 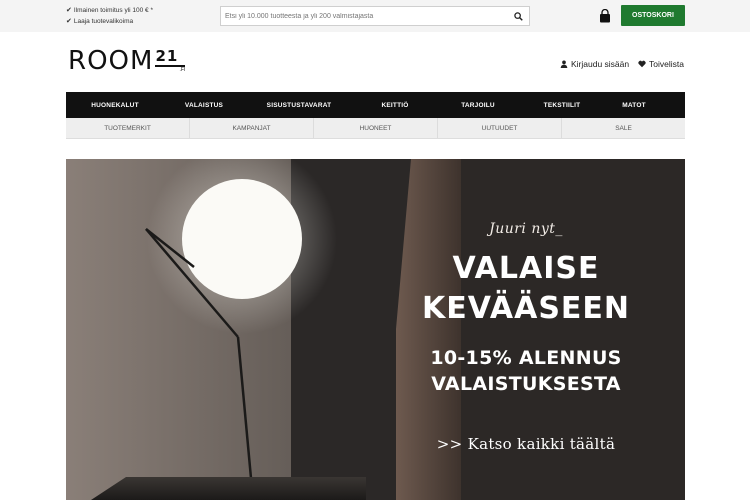 I want to click on nav-item-huonekalut: HUONEKALUT, so click(x=115, y=105).